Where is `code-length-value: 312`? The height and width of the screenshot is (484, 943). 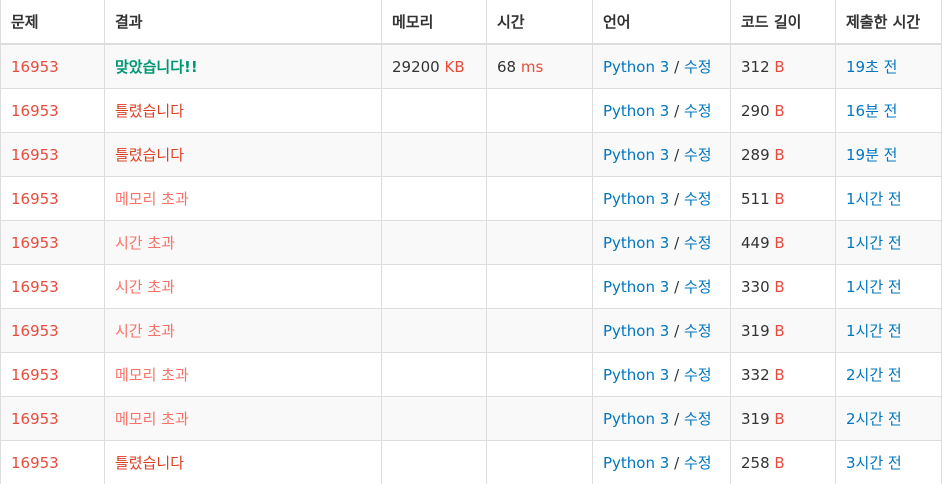
code-length-value: 312 is located at coordinates (755, 66).